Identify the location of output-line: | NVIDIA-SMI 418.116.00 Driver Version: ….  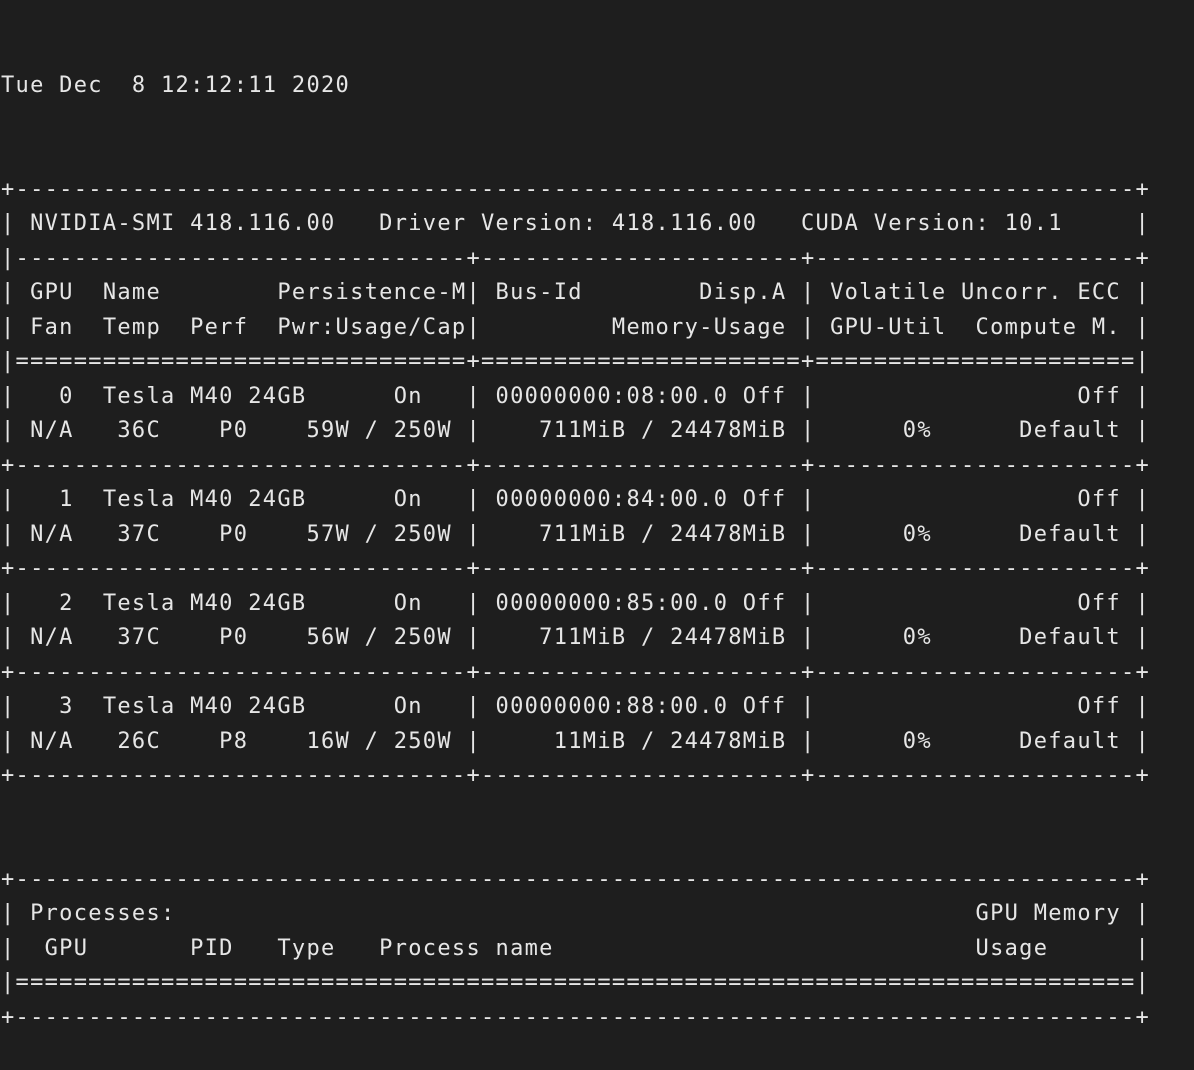
(576, 223).